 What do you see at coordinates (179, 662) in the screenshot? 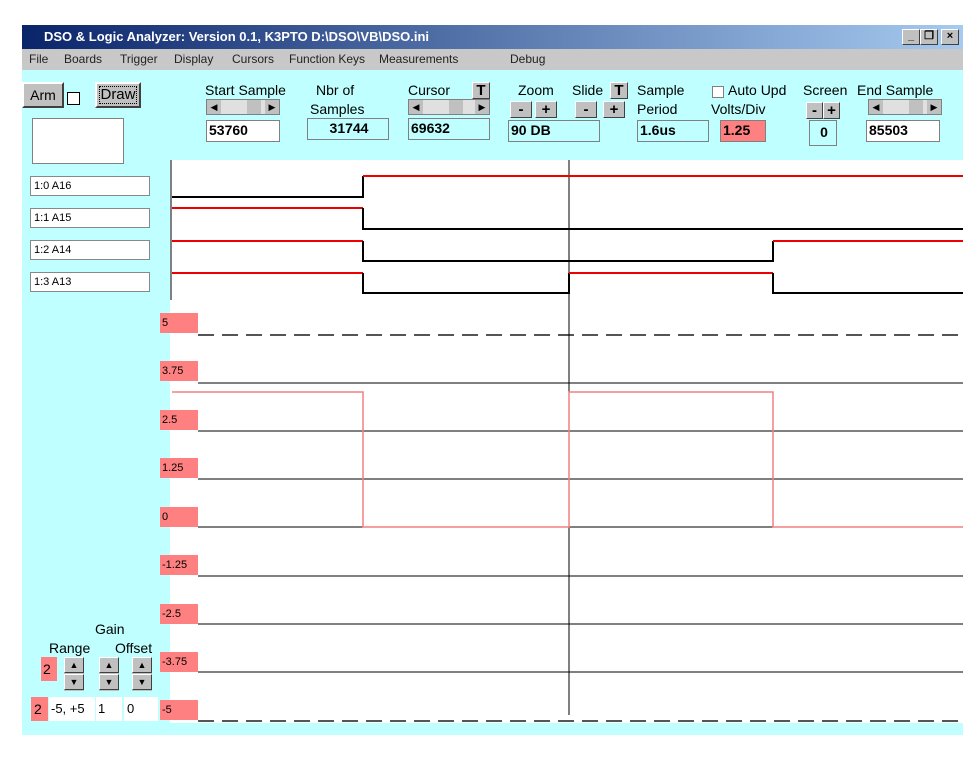
I see `volt-label: -3.75` at bounding box center [179, 662].